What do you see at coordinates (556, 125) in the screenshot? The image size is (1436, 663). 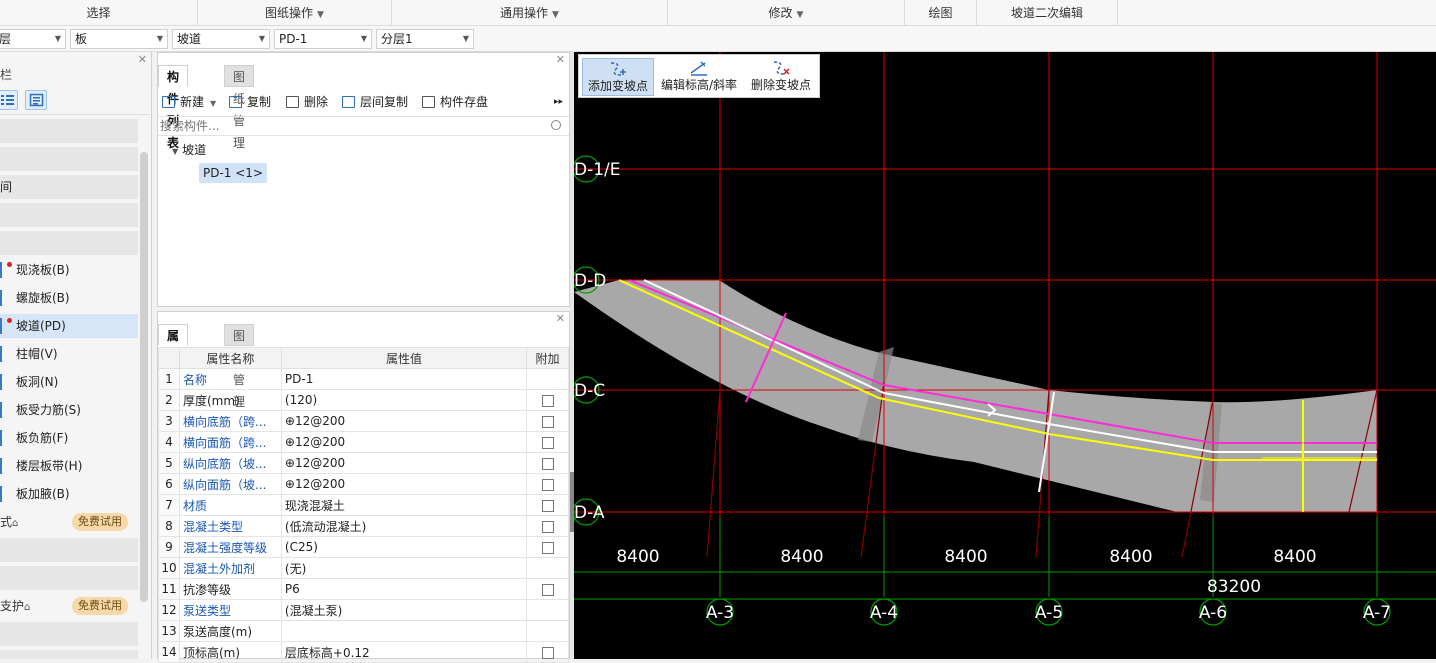 I see `search-icon` at bounding box center [556, 125].